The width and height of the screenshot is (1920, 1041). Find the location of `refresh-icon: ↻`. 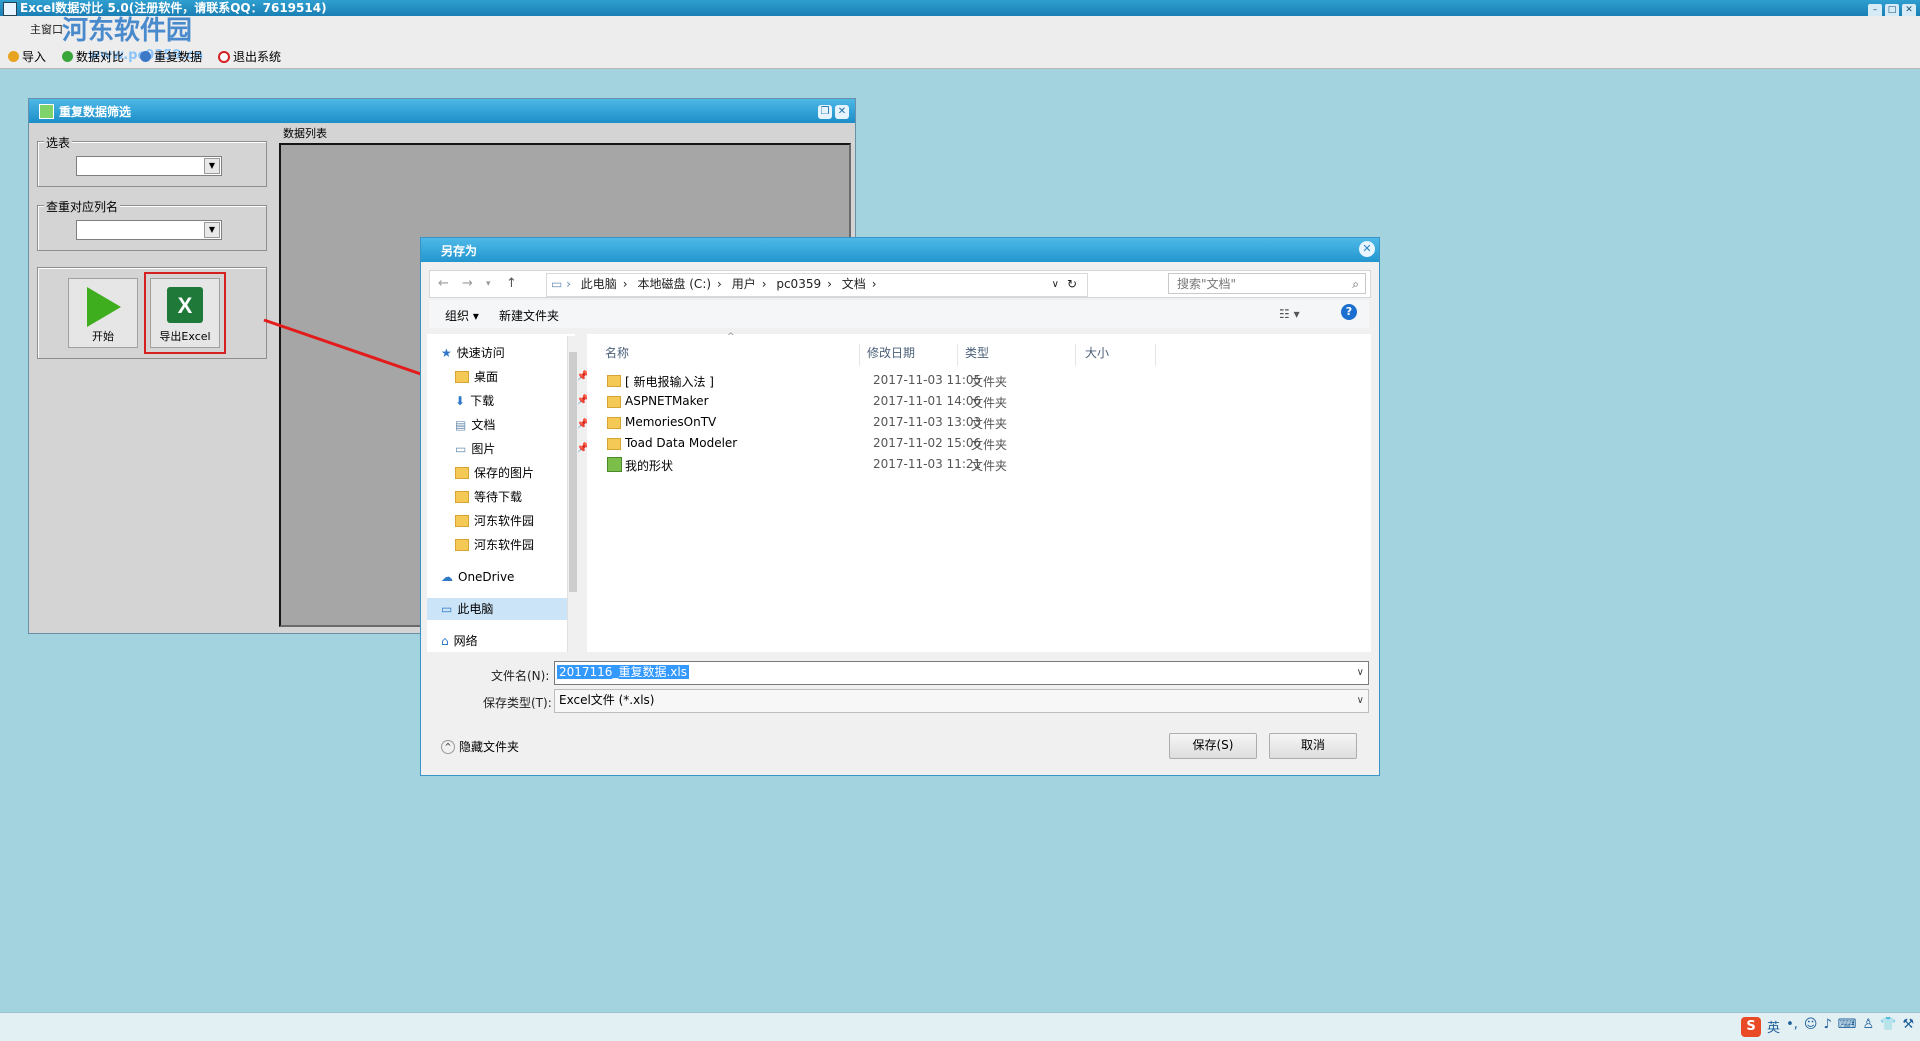

refresh-icon: ↻ is located at coordinates (1072, 284).